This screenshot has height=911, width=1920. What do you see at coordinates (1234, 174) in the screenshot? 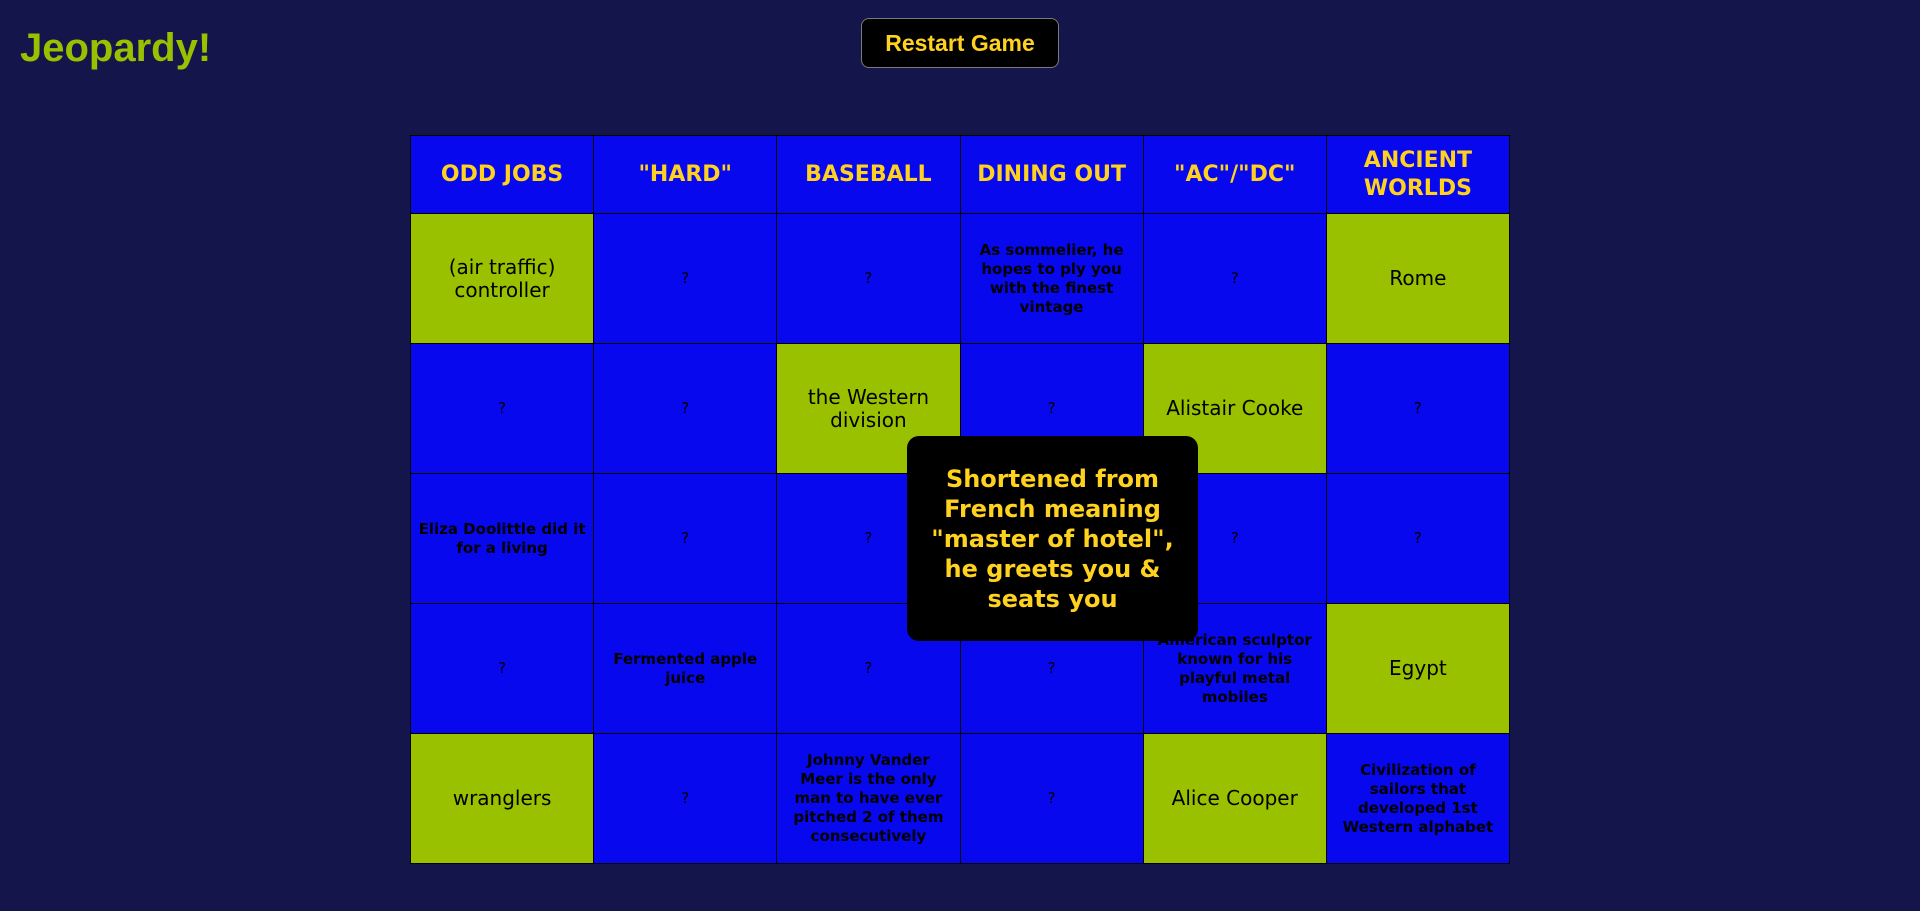
I see `category-header: "AC"/"DC"` at bounding box center [1234, 174].